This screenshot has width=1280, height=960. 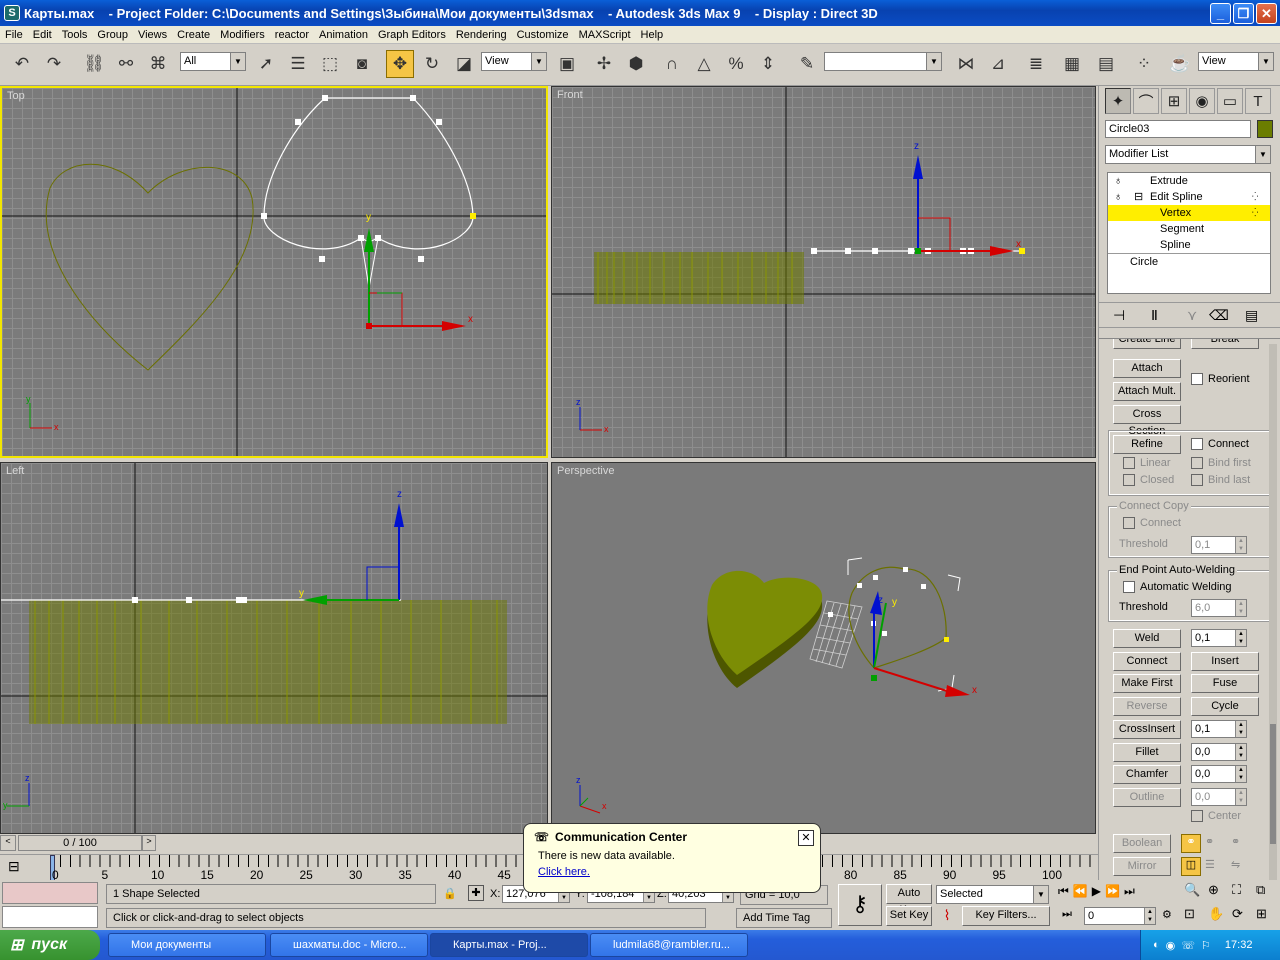 What do you see at coordinates (213, 61) in the screenshot?
I see `selection-filter-dropdown: All ▼` at bounding box center [213, 61].